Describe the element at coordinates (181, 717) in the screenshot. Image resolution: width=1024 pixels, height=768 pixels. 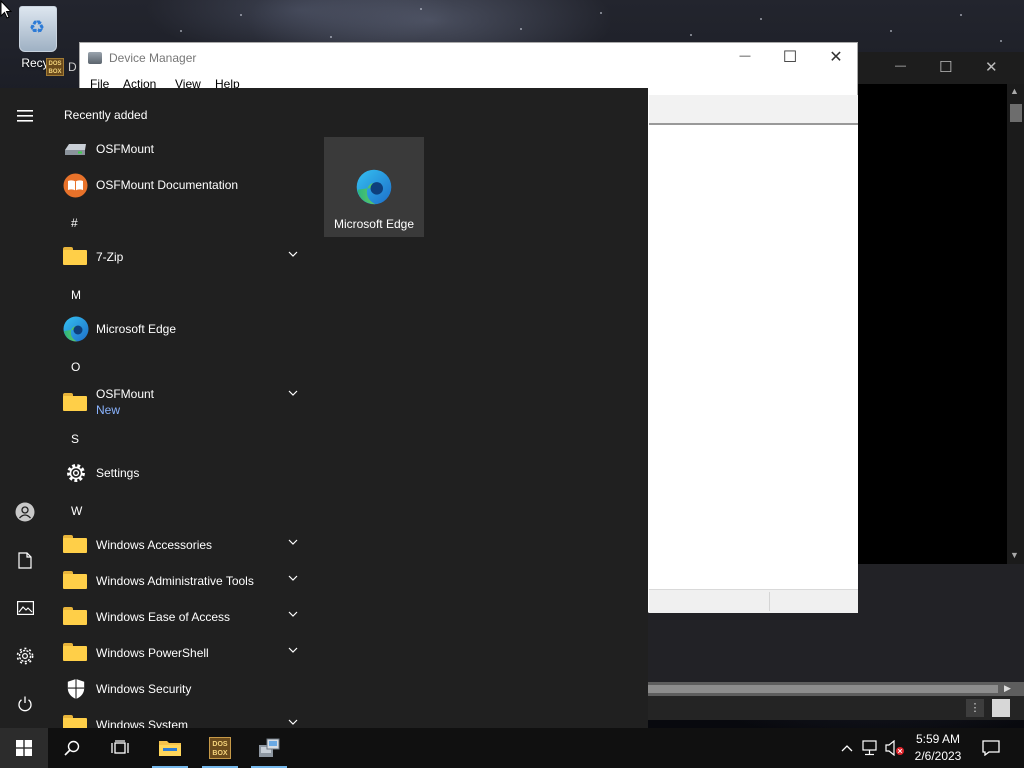
I see `app-item-windows-system: Windows System` at that location.